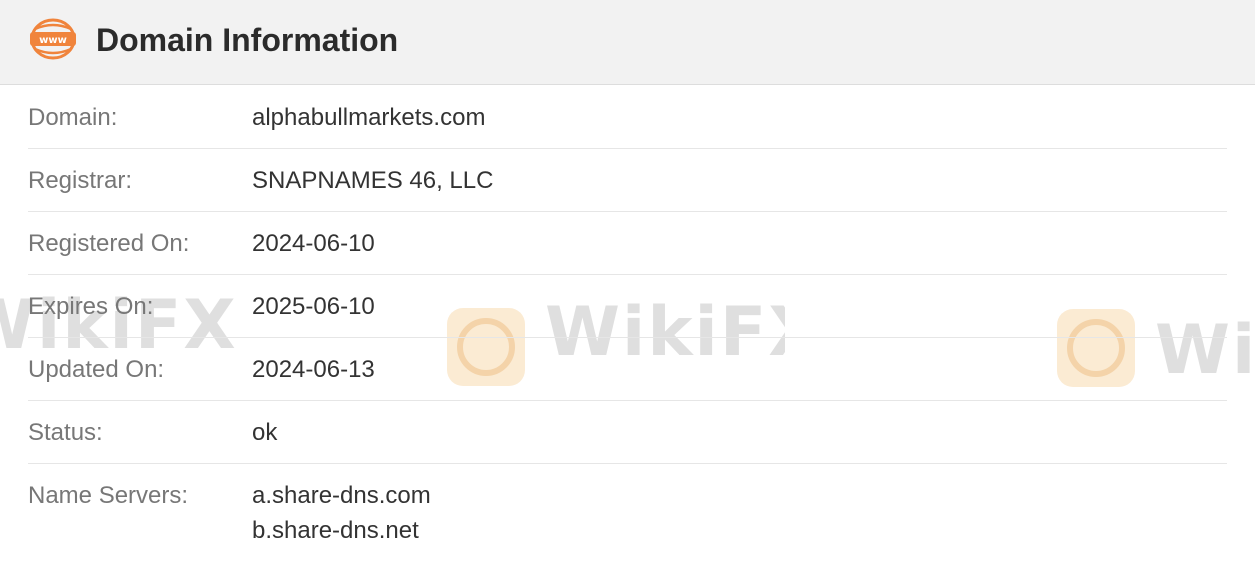 The image size is (1255, 564). I want to click on row-label: Updated On:, so click(96, 369).